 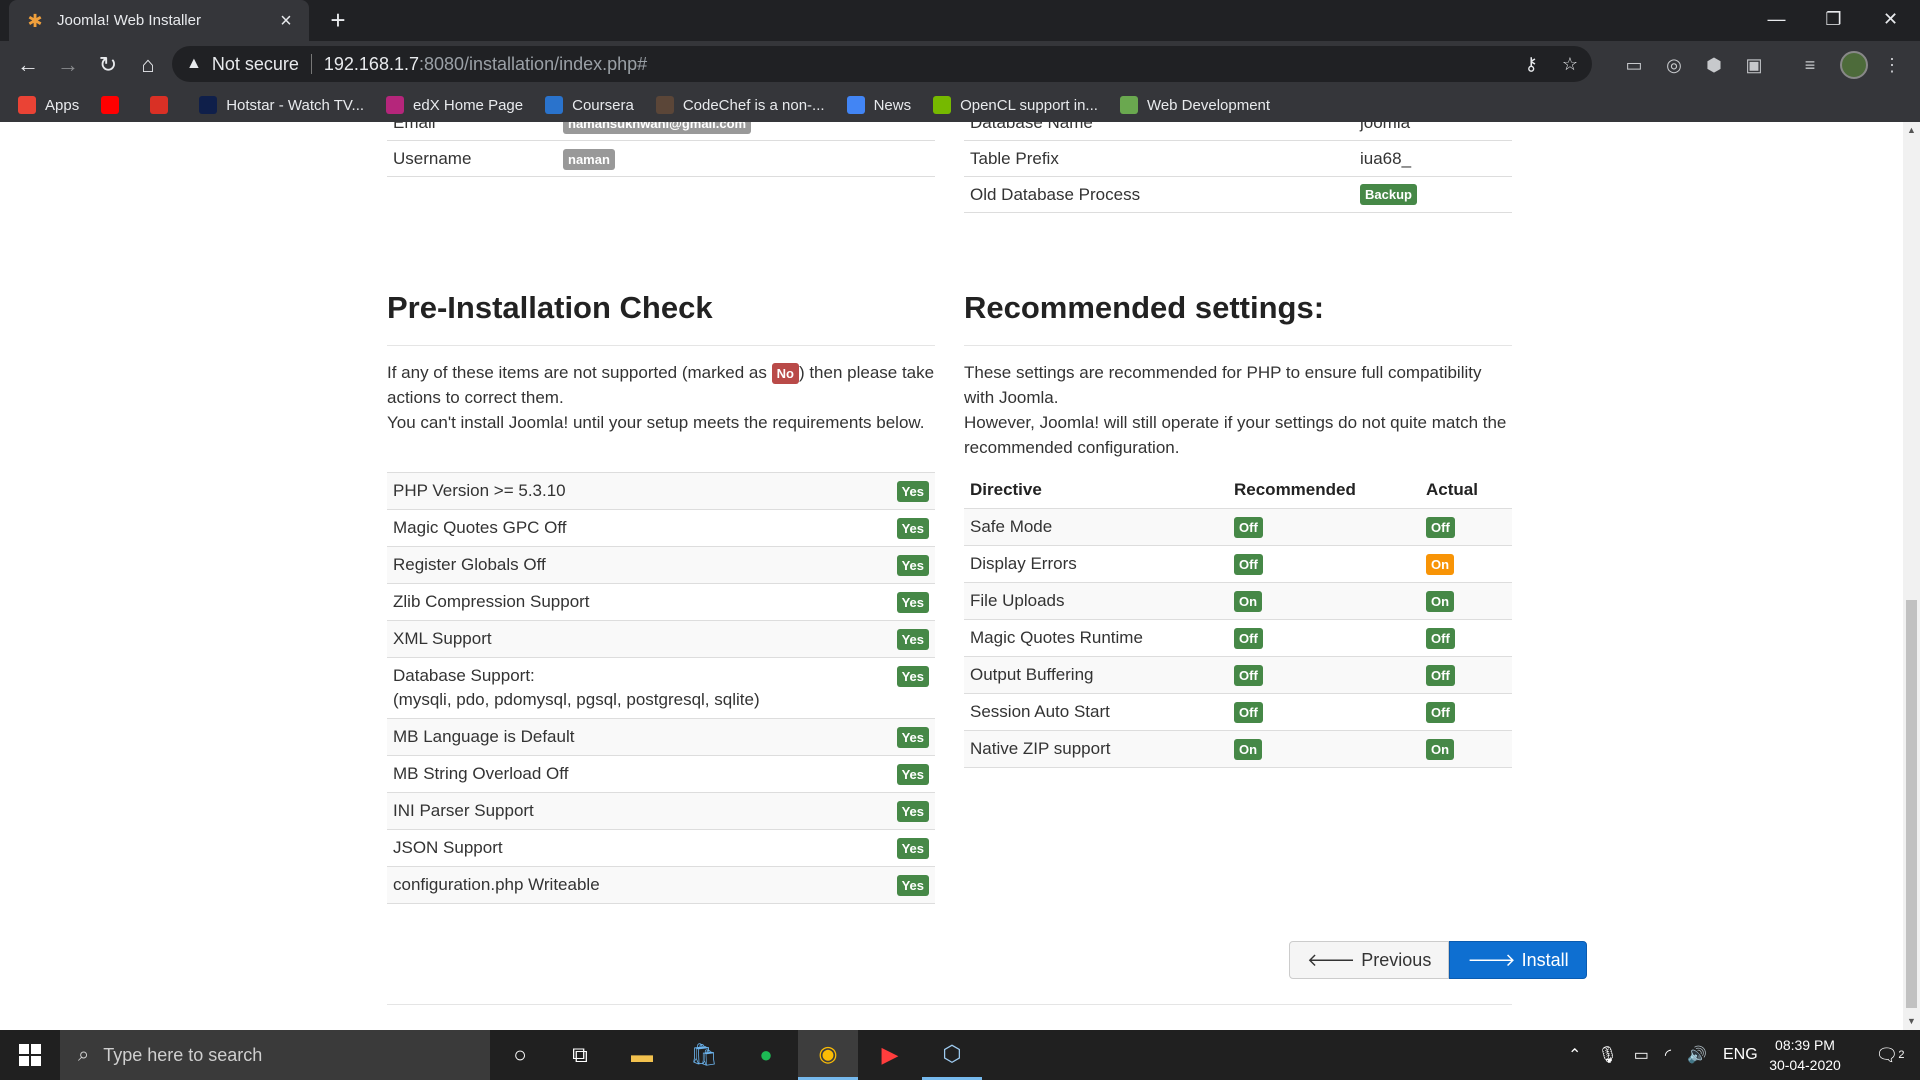 I want to click on windows-start-button, so click(x=30, y=1055).